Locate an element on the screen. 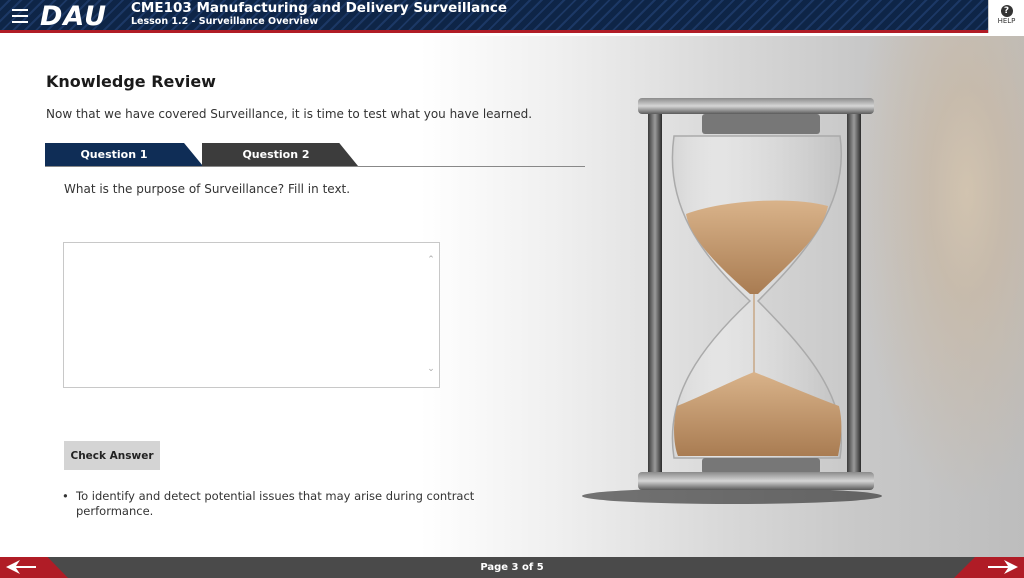 The width and height of the screenshot is (1024, 578). scroll-down-icon: ⌄ is located at coordinates (431, 369).